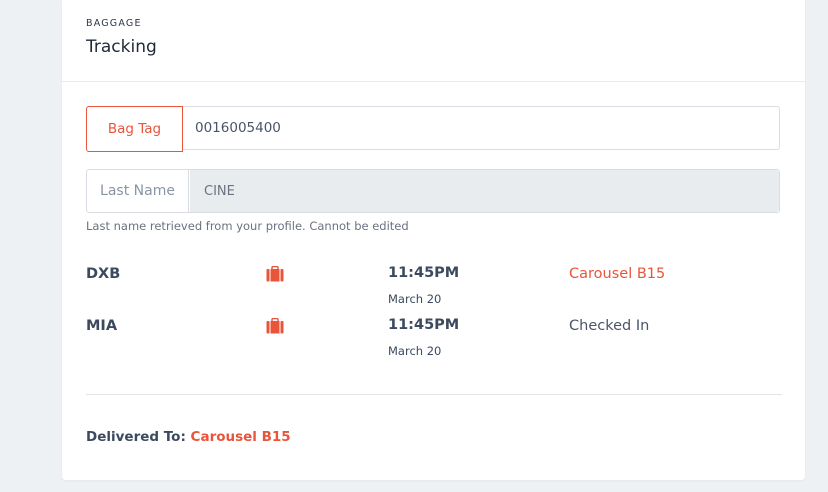 This screenshot has height=492, width=828. Describe the element at coordinates (617, 274) in the screenshot. I see `bag-status: Carousel B15` at that location.